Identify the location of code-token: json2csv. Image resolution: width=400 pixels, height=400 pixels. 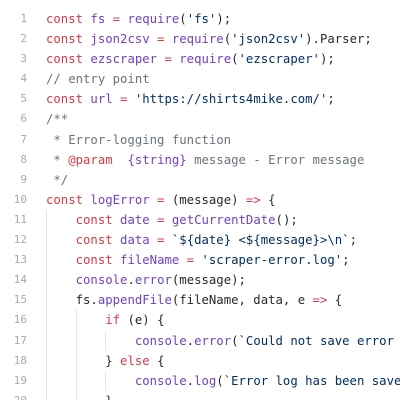
(120, 39).